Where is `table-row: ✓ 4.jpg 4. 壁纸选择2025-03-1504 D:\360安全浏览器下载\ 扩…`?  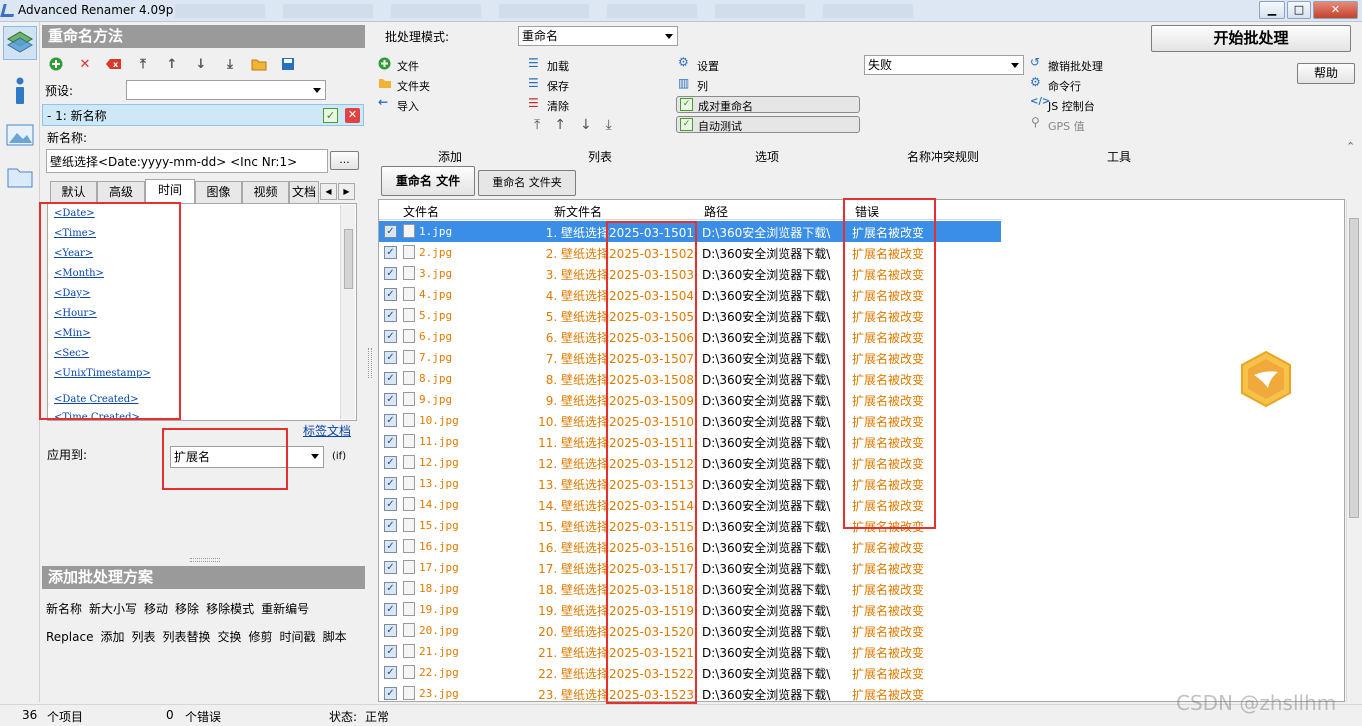
table-row: ✓ 4.jpg 4. 壁纸选择2025-03-1504 D:\360安全浏览器下载\ 扩… is located at coordinates (690, 294).